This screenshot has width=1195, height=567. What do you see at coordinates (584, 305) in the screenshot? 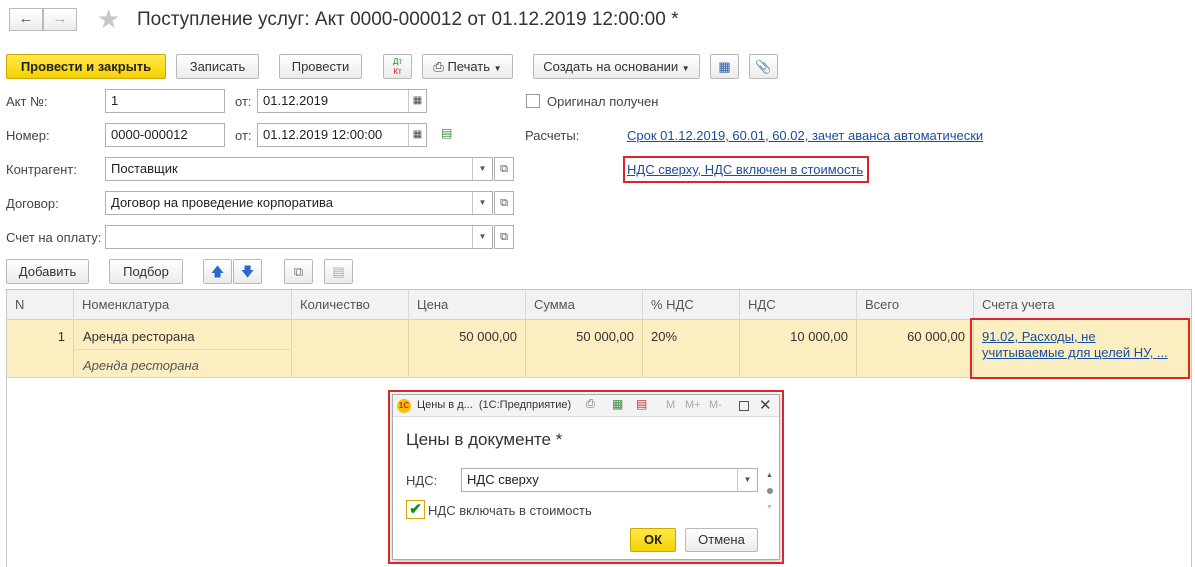
I see `column-header: Сумма` at bounding box center [584, 305].